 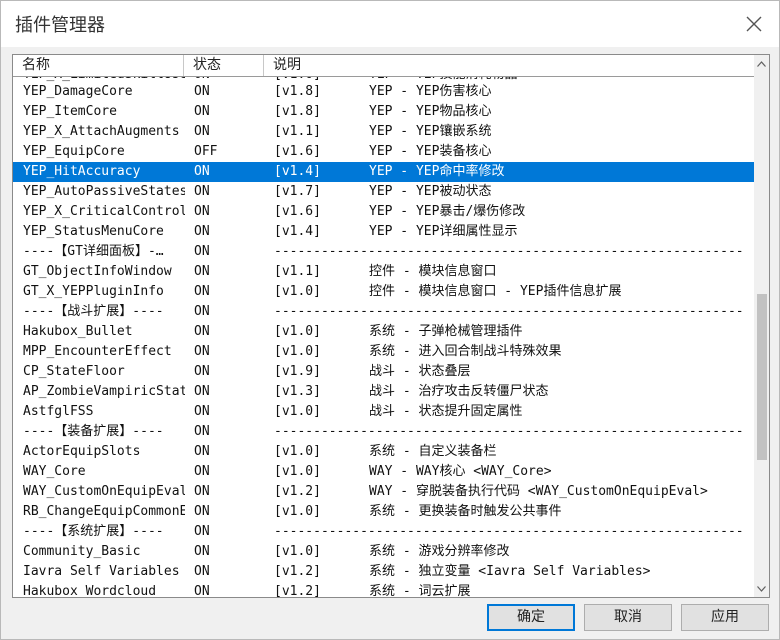 I want to click on plugin-version: [v1.3], so click(x=297, y=391).